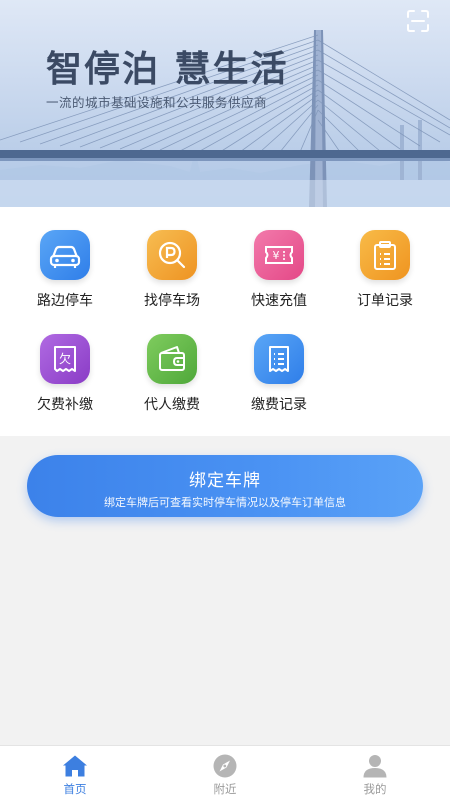  I want to click on nav-label: 附近, so click(225, 789).